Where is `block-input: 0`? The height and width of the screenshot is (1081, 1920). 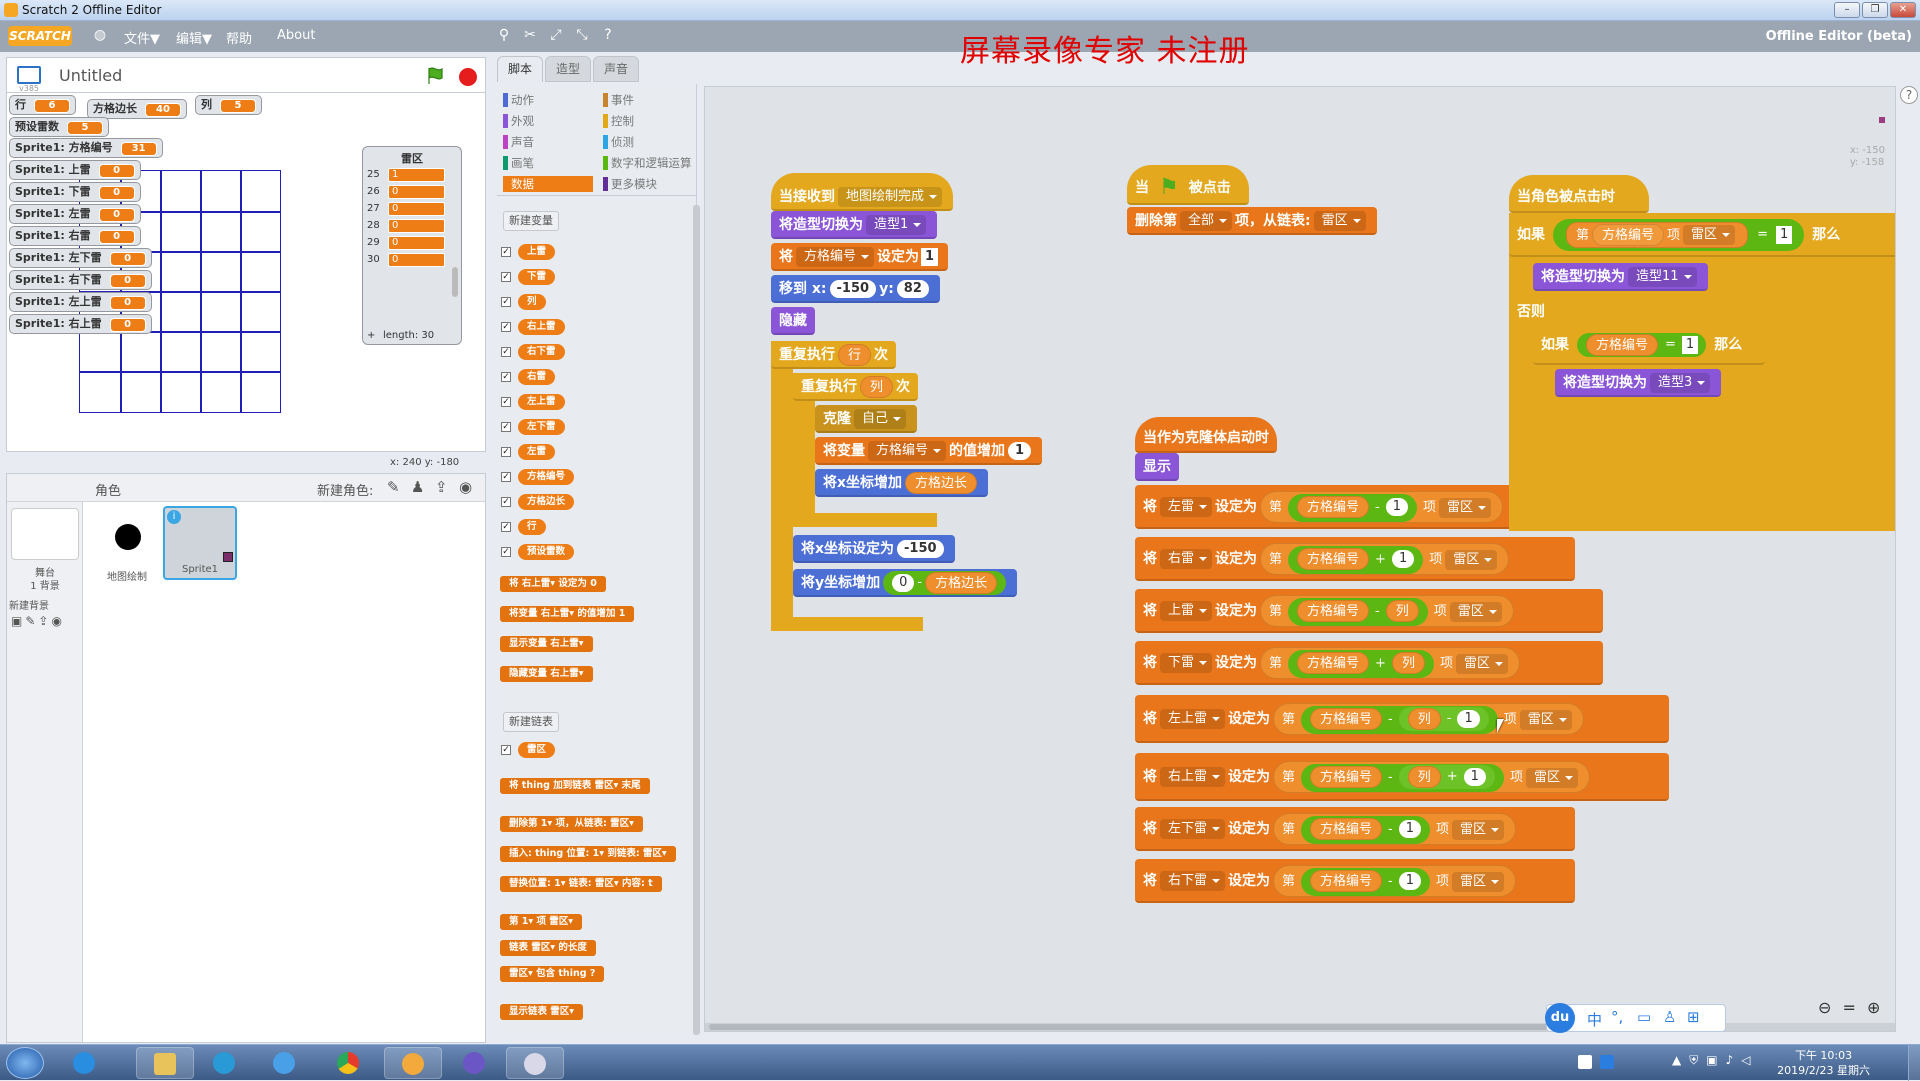 block-input: 0 is located at coordinates (903, 582).